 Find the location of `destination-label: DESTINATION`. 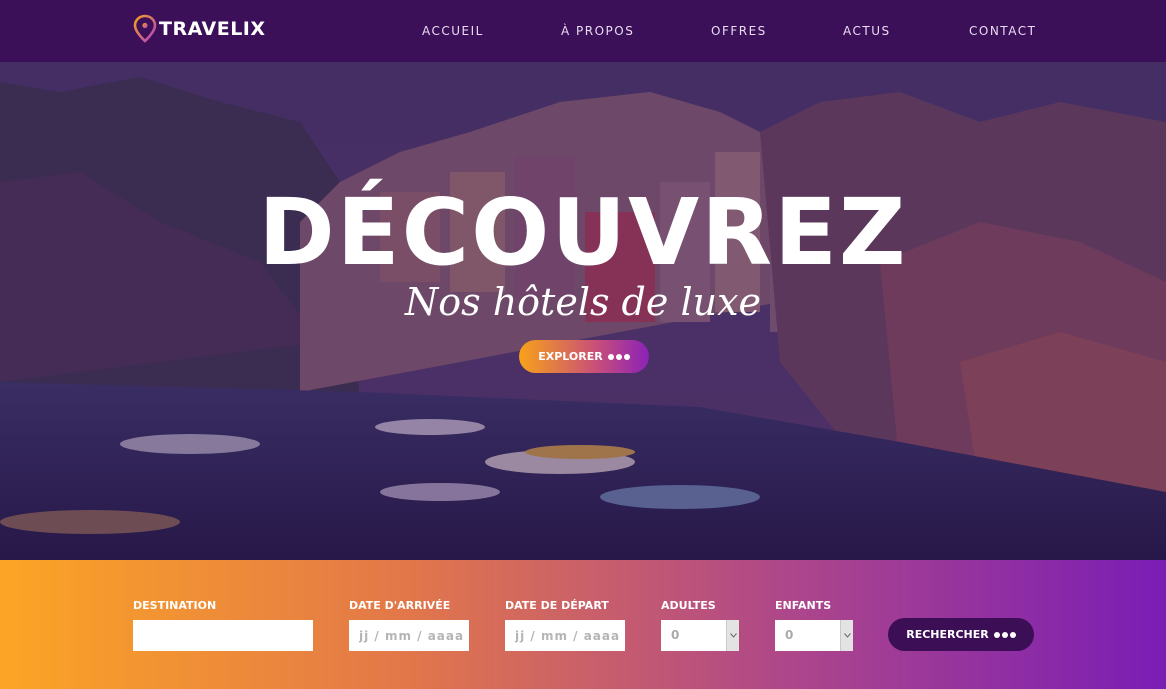

destination-label: DESTINATION is located at coordinates (175, 605).